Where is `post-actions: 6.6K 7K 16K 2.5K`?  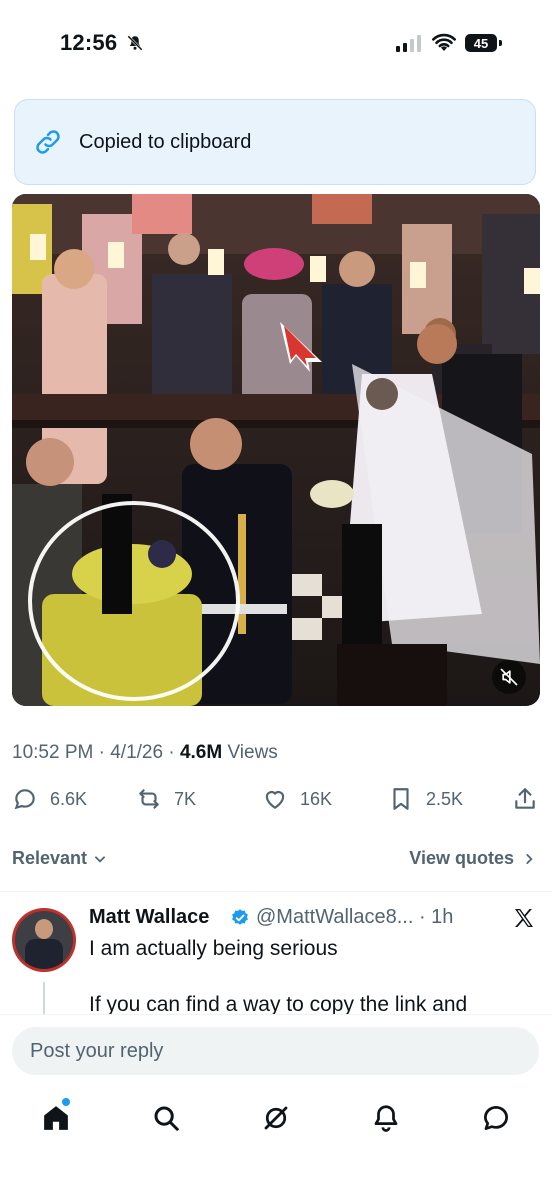 post-actions: 6.6K 7K 16K 2.5K is located at coordinates (276, 801).